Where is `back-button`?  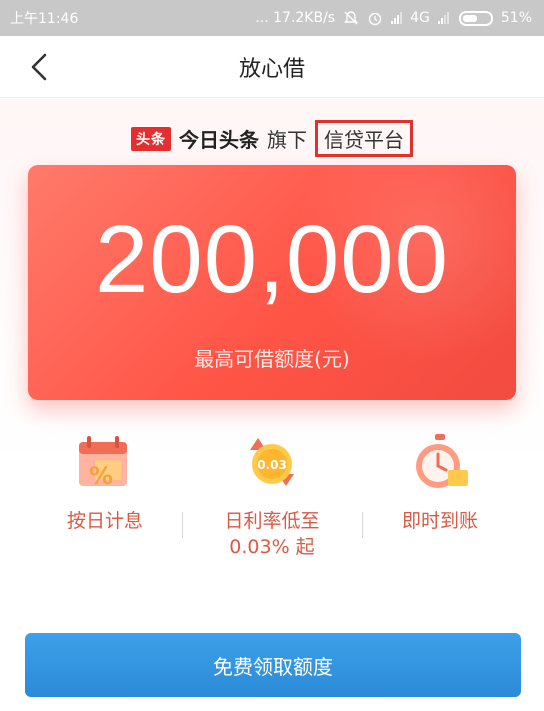
back-button is located at coordinates (39, 67).